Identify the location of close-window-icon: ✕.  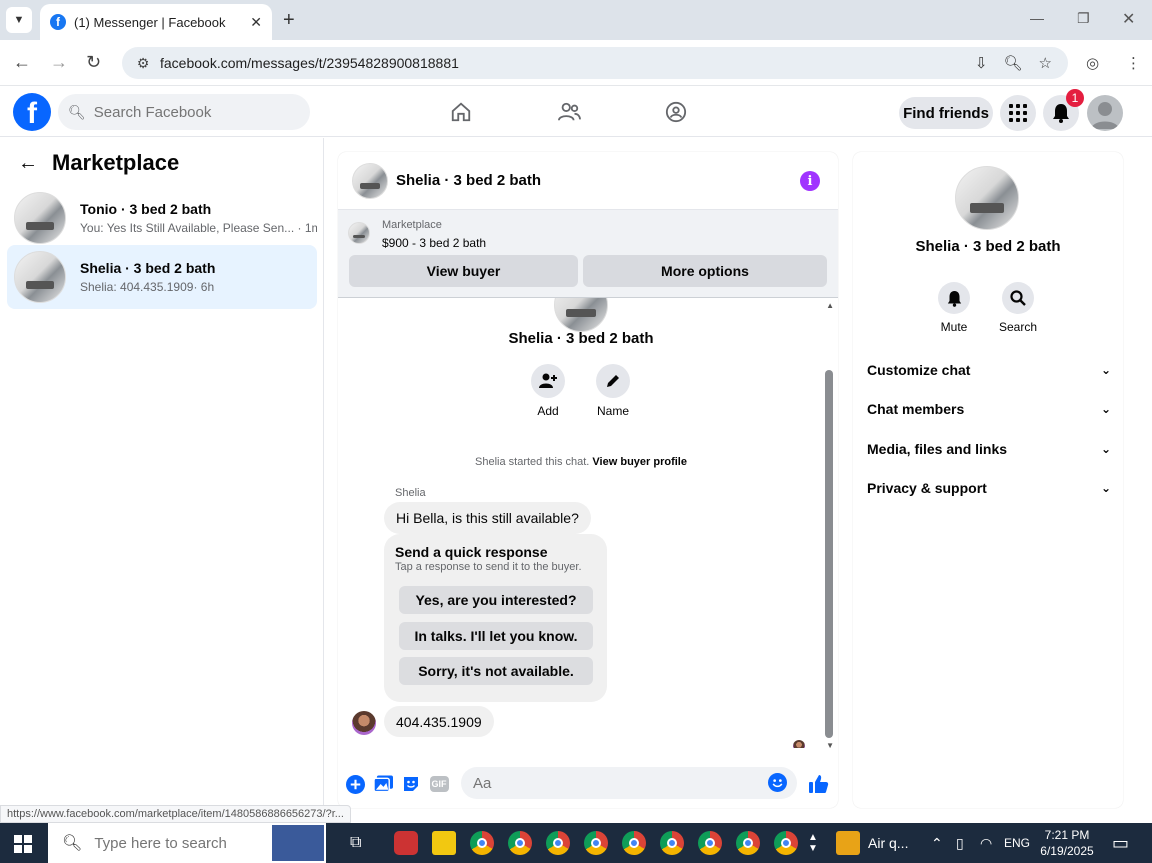
(1128, 19).